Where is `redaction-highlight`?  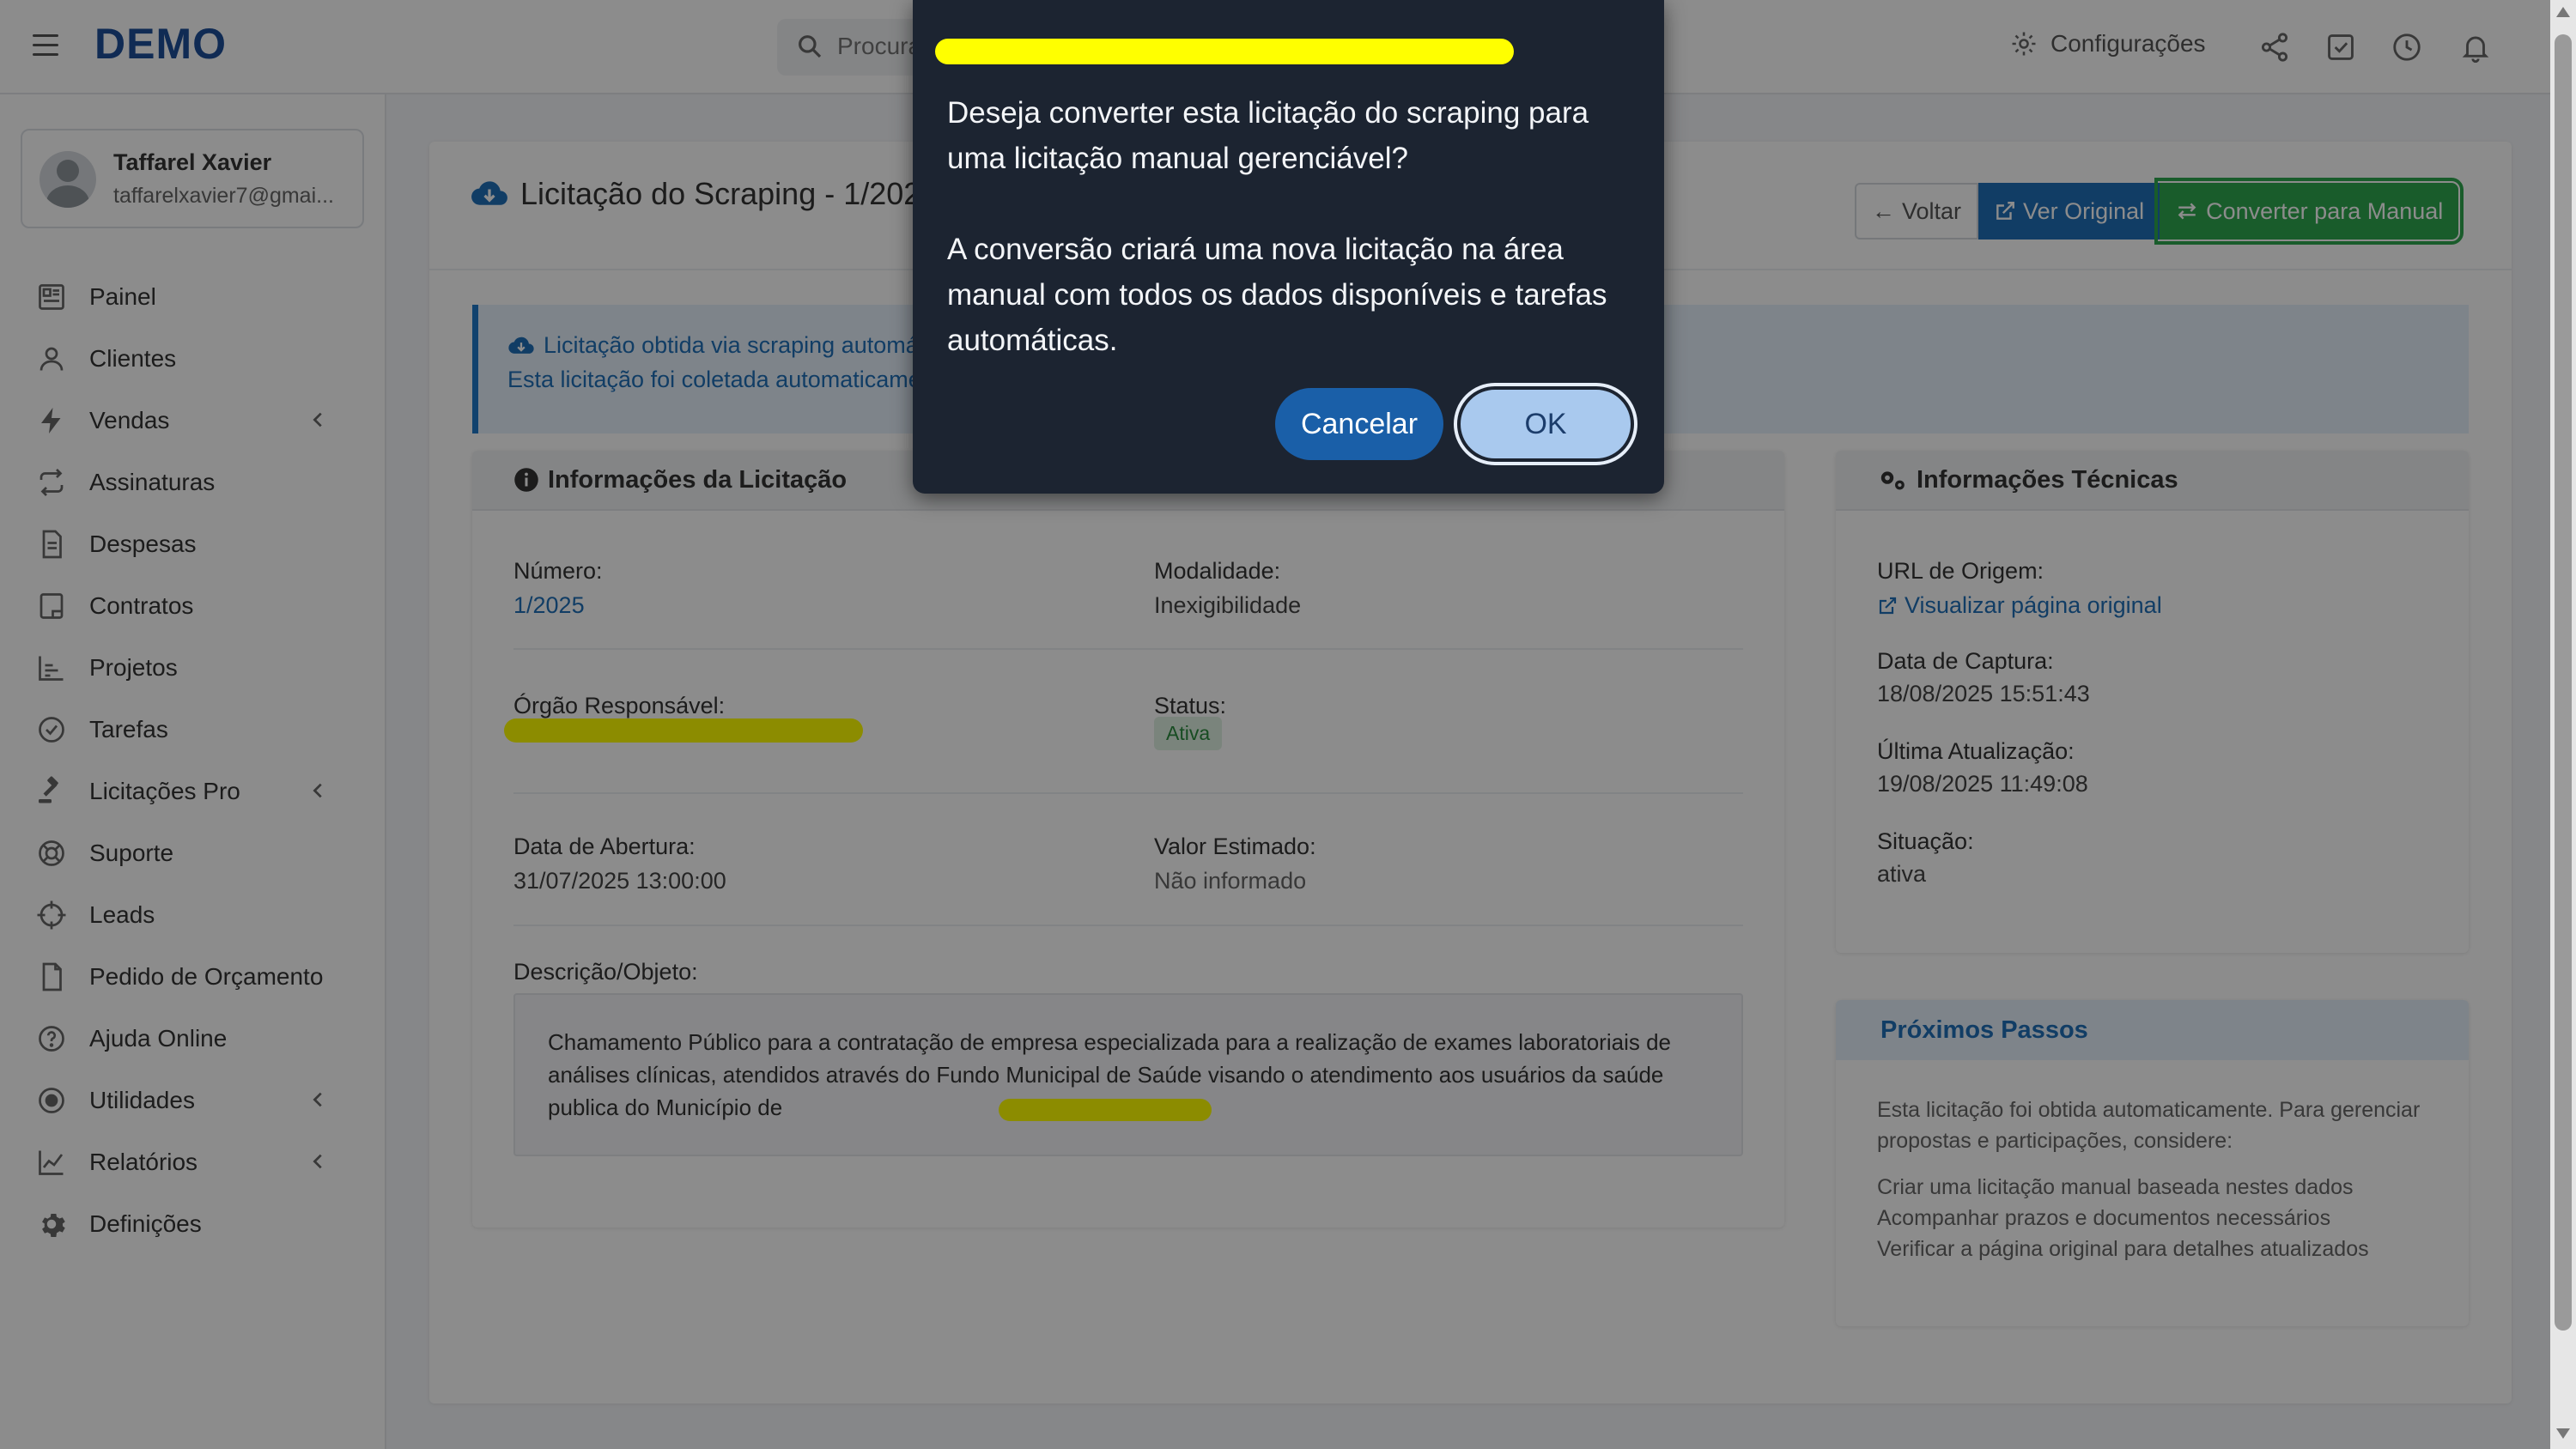 redaction-highlight is located at coordinates (1224, 51).